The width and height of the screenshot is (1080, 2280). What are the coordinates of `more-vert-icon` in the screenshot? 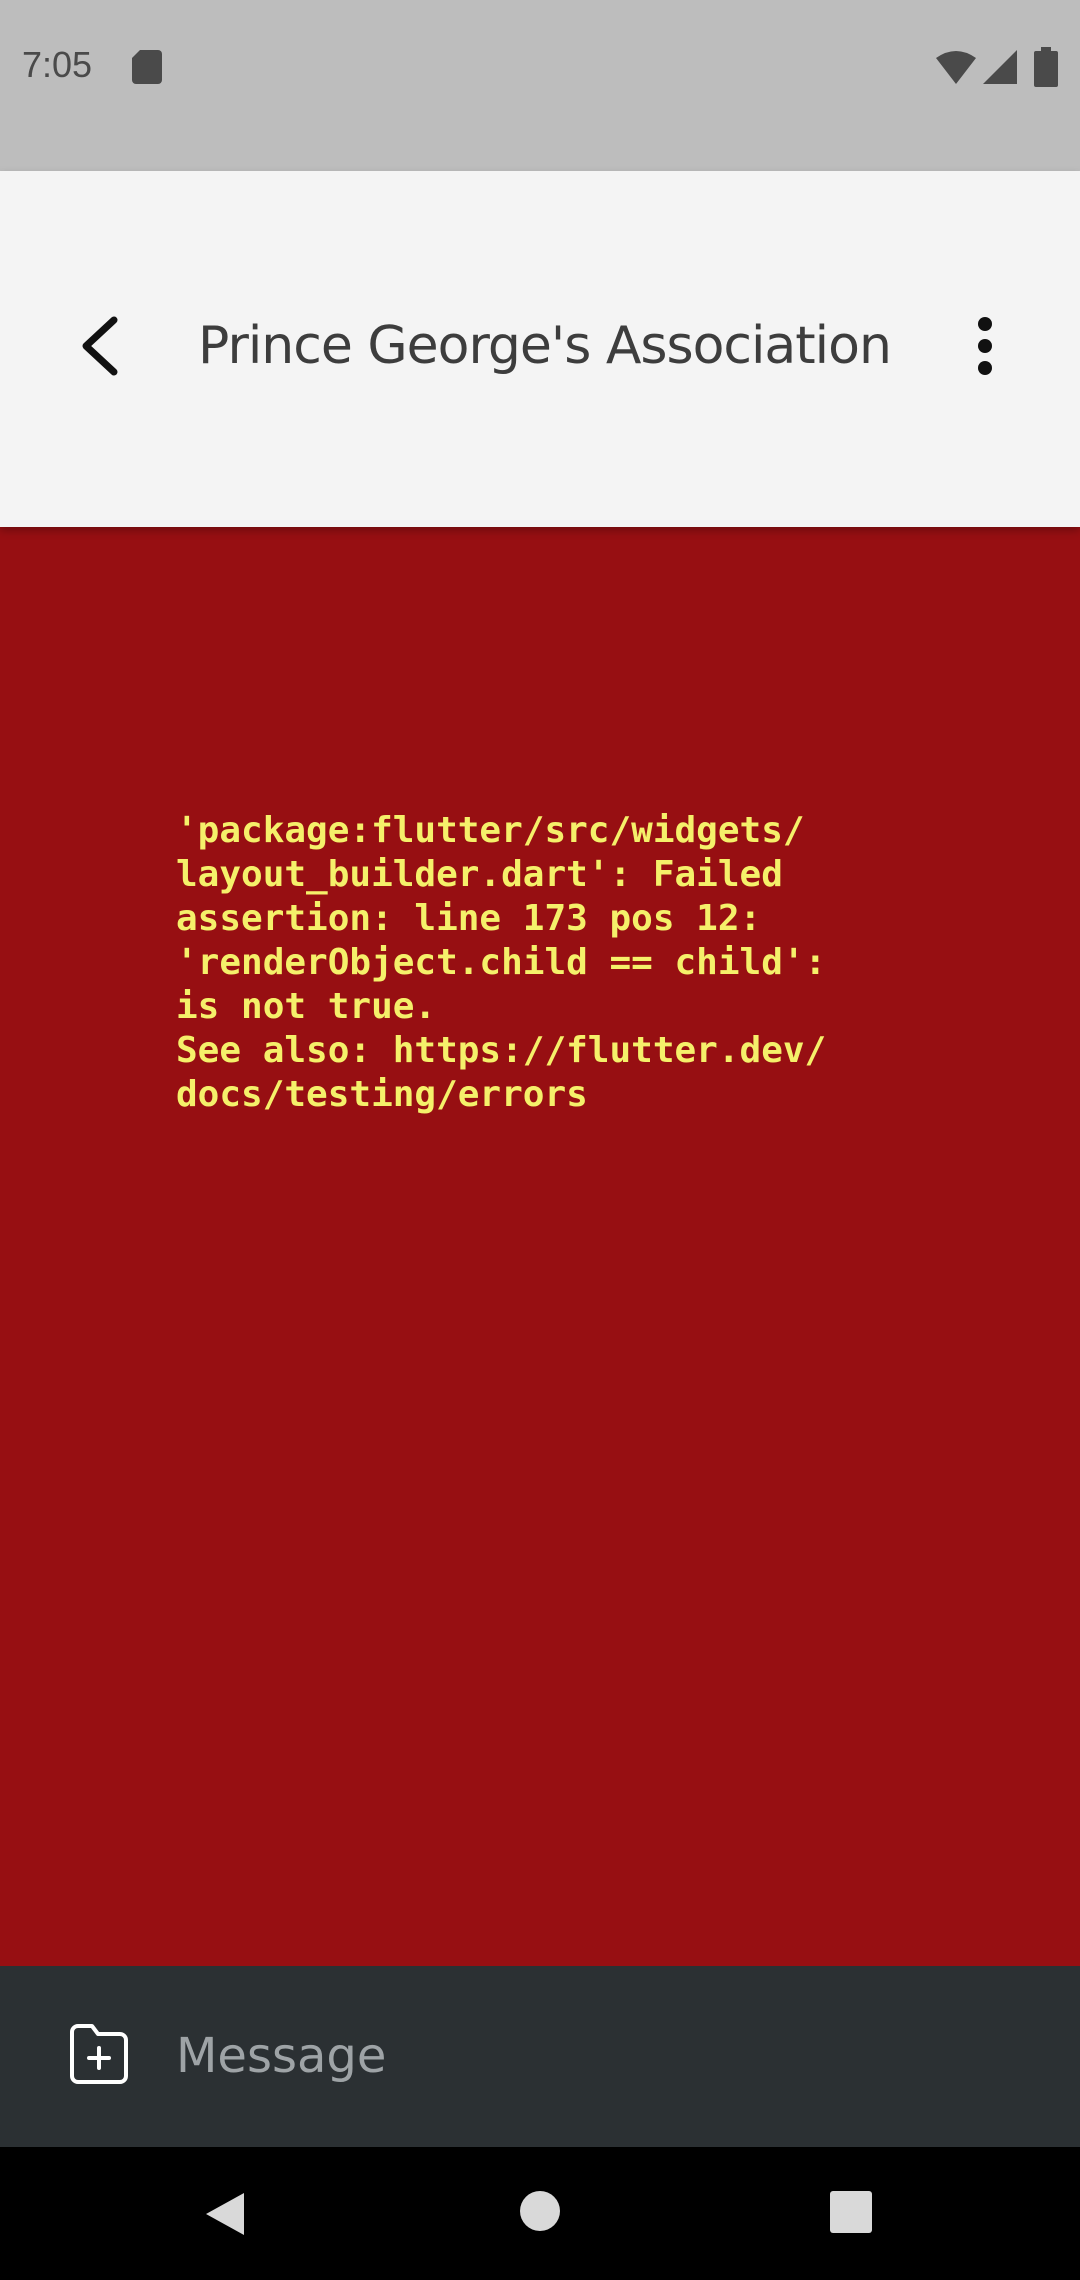 It's located at (985, 346).